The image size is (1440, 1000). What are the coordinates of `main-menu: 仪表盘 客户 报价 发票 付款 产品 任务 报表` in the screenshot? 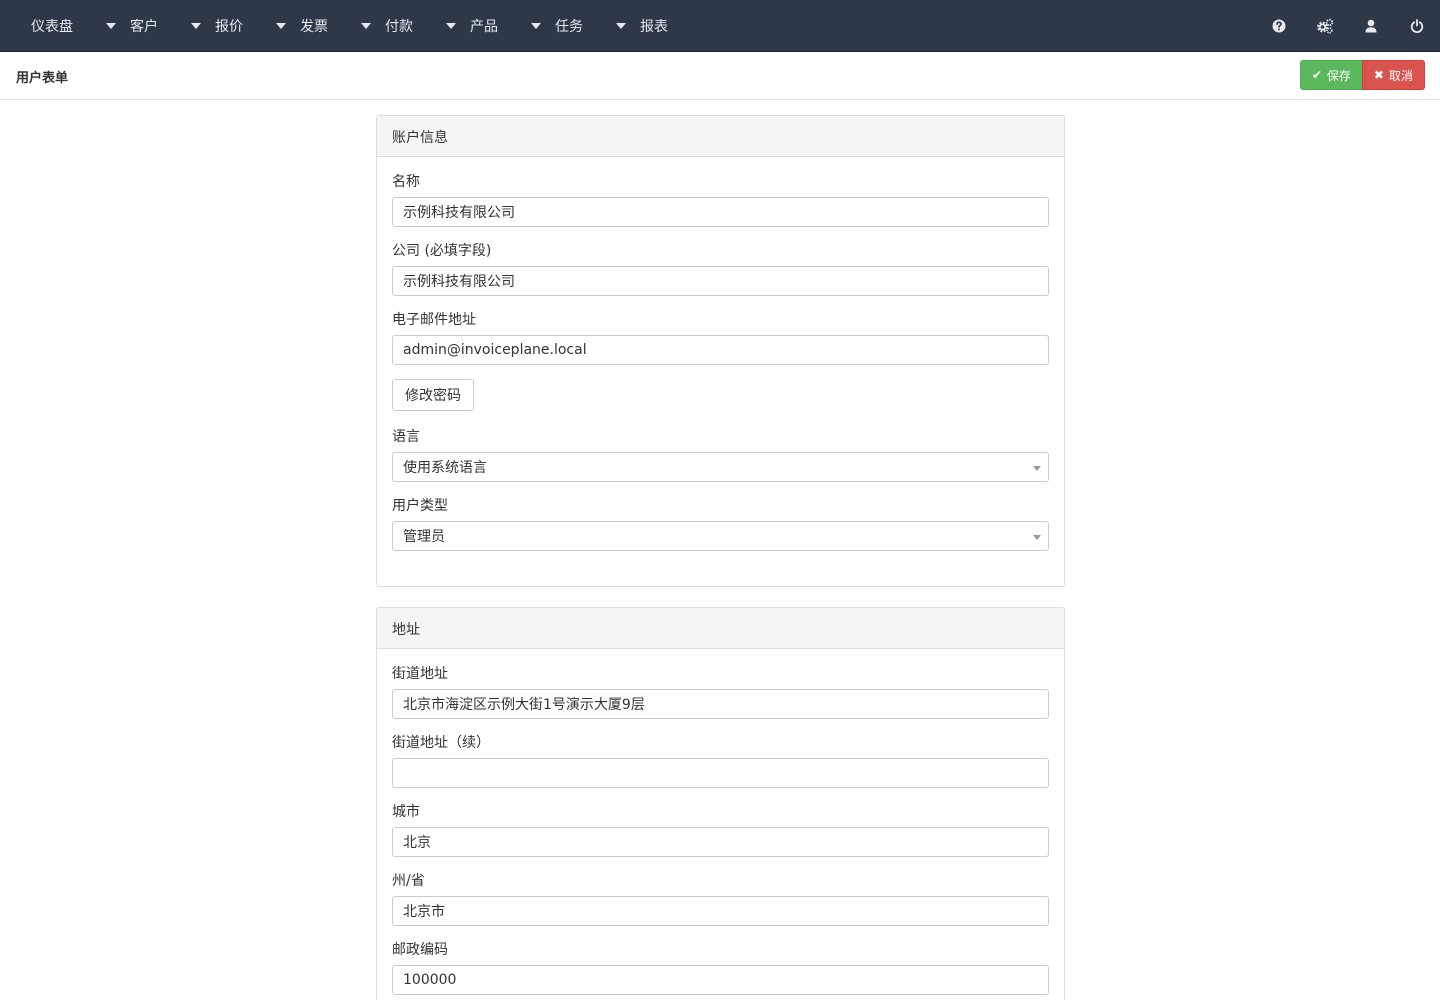 It's located at (334, 26).